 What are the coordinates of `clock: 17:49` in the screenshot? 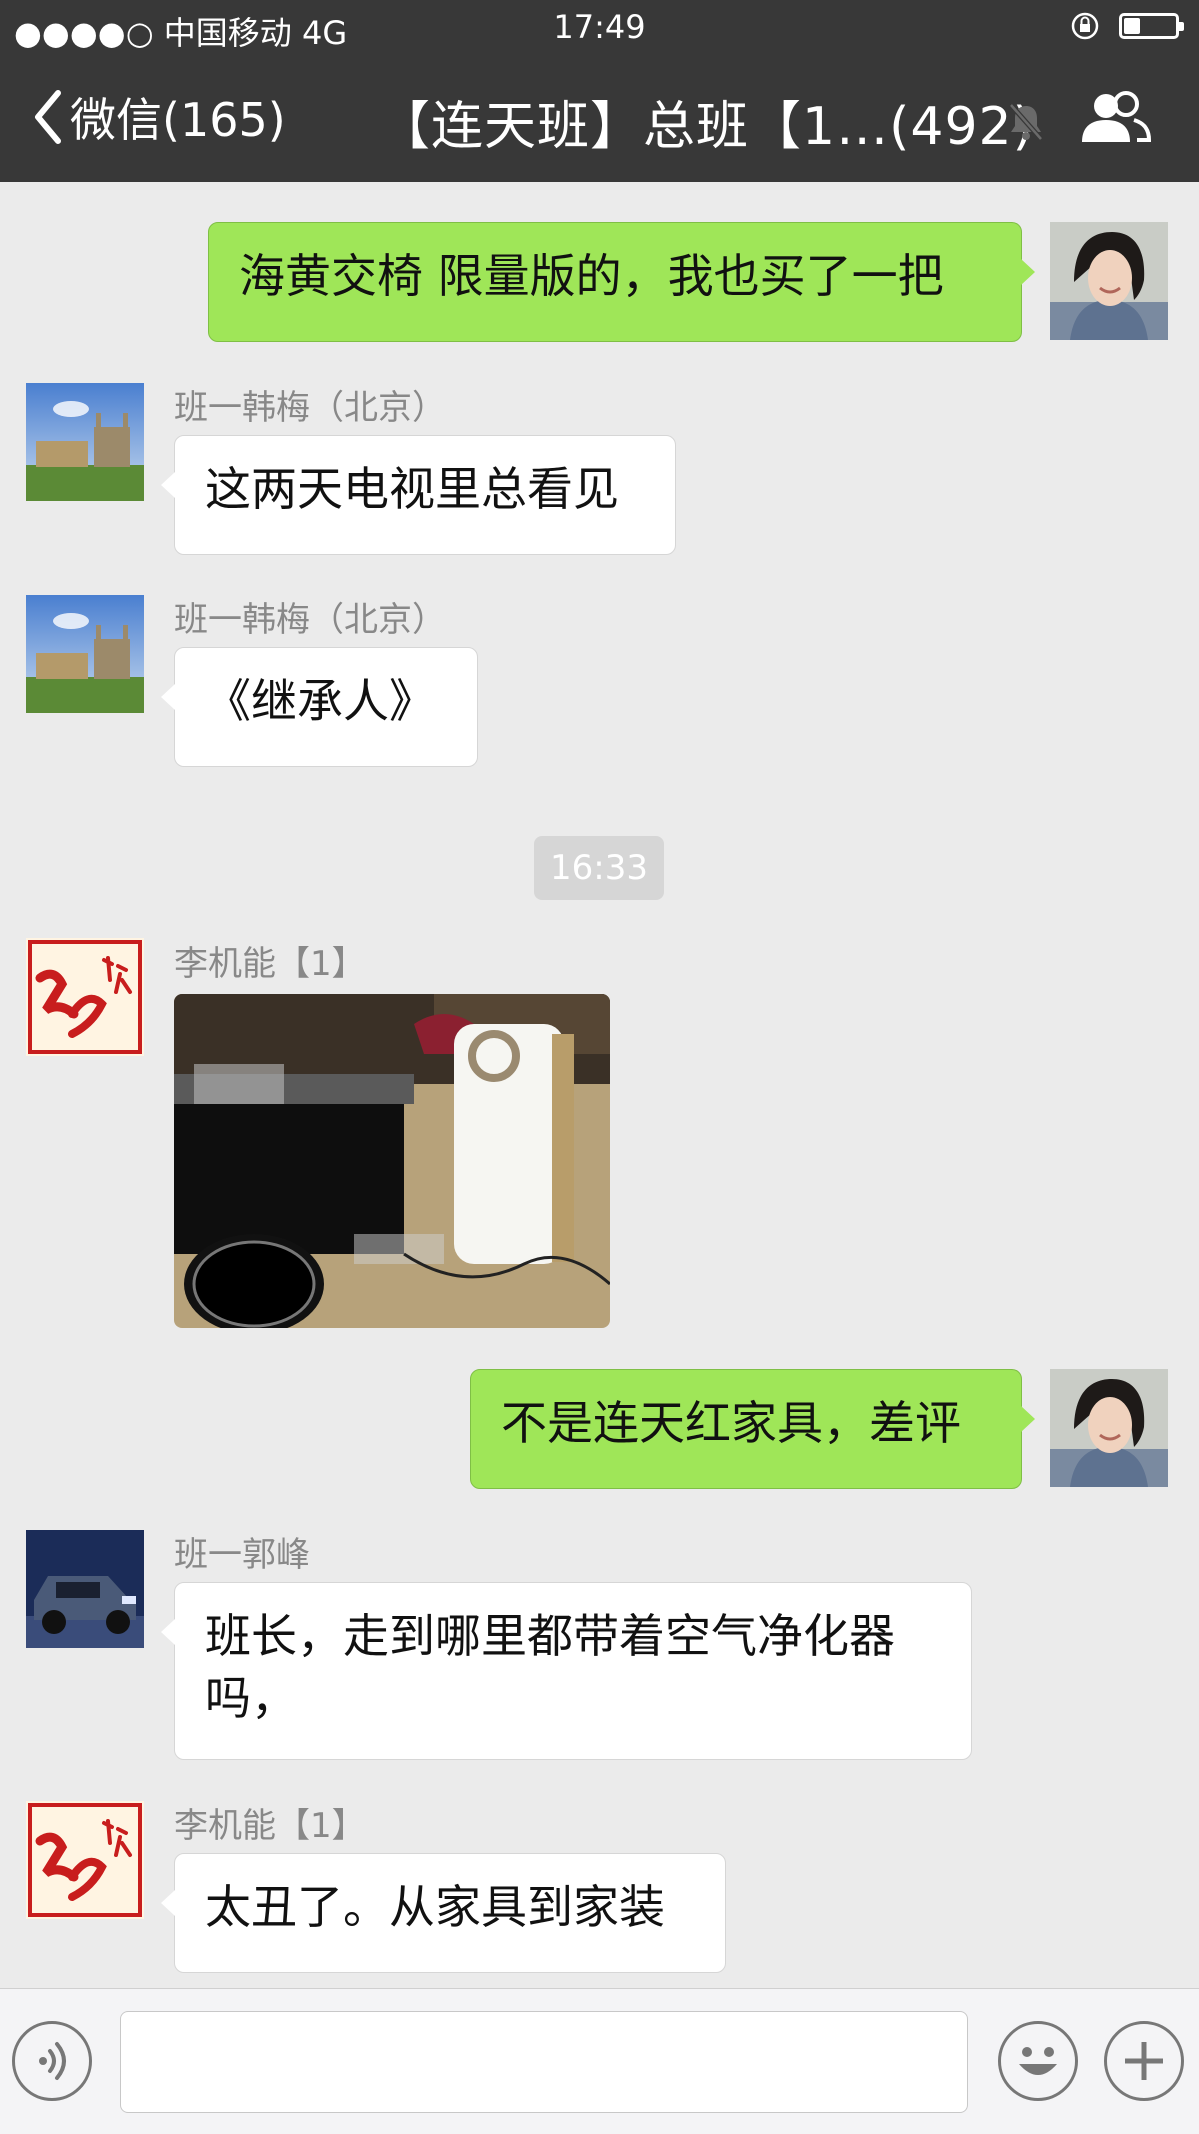 It's located at (599, 27).